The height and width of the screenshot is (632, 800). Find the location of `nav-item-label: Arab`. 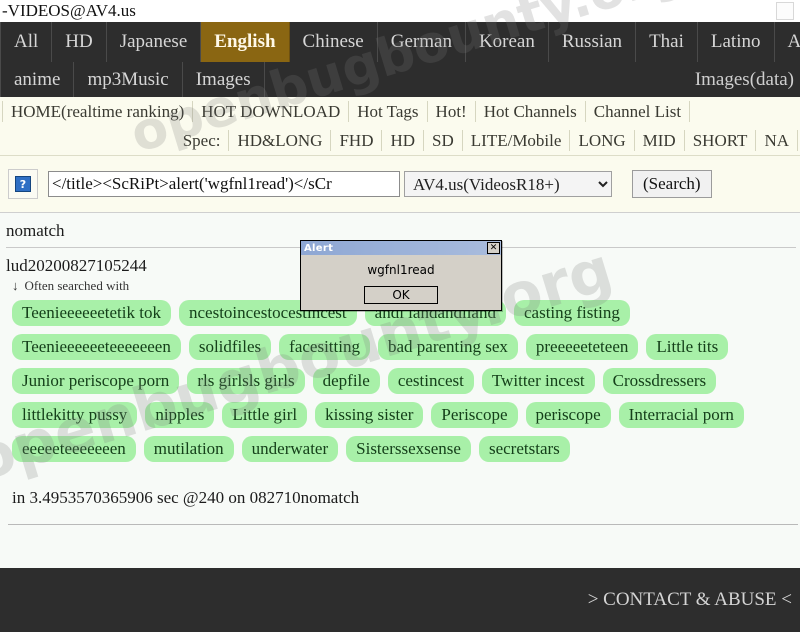

nav-item-label: Arab is located at coordinates (793, 41).